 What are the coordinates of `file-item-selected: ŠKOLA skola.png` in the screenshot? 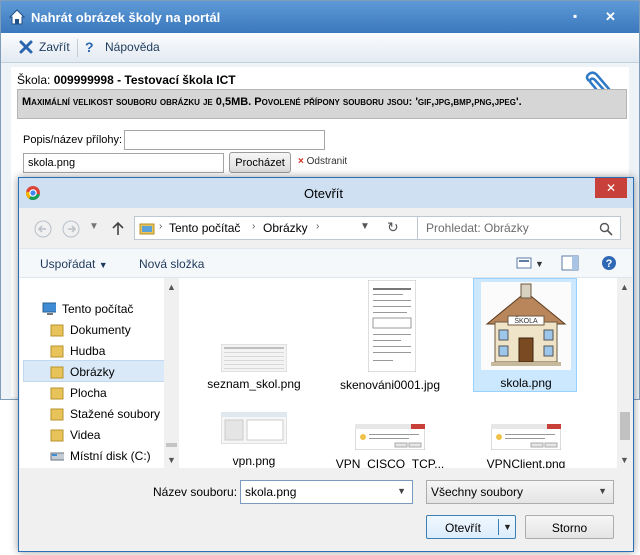 It's located at (526, 335).